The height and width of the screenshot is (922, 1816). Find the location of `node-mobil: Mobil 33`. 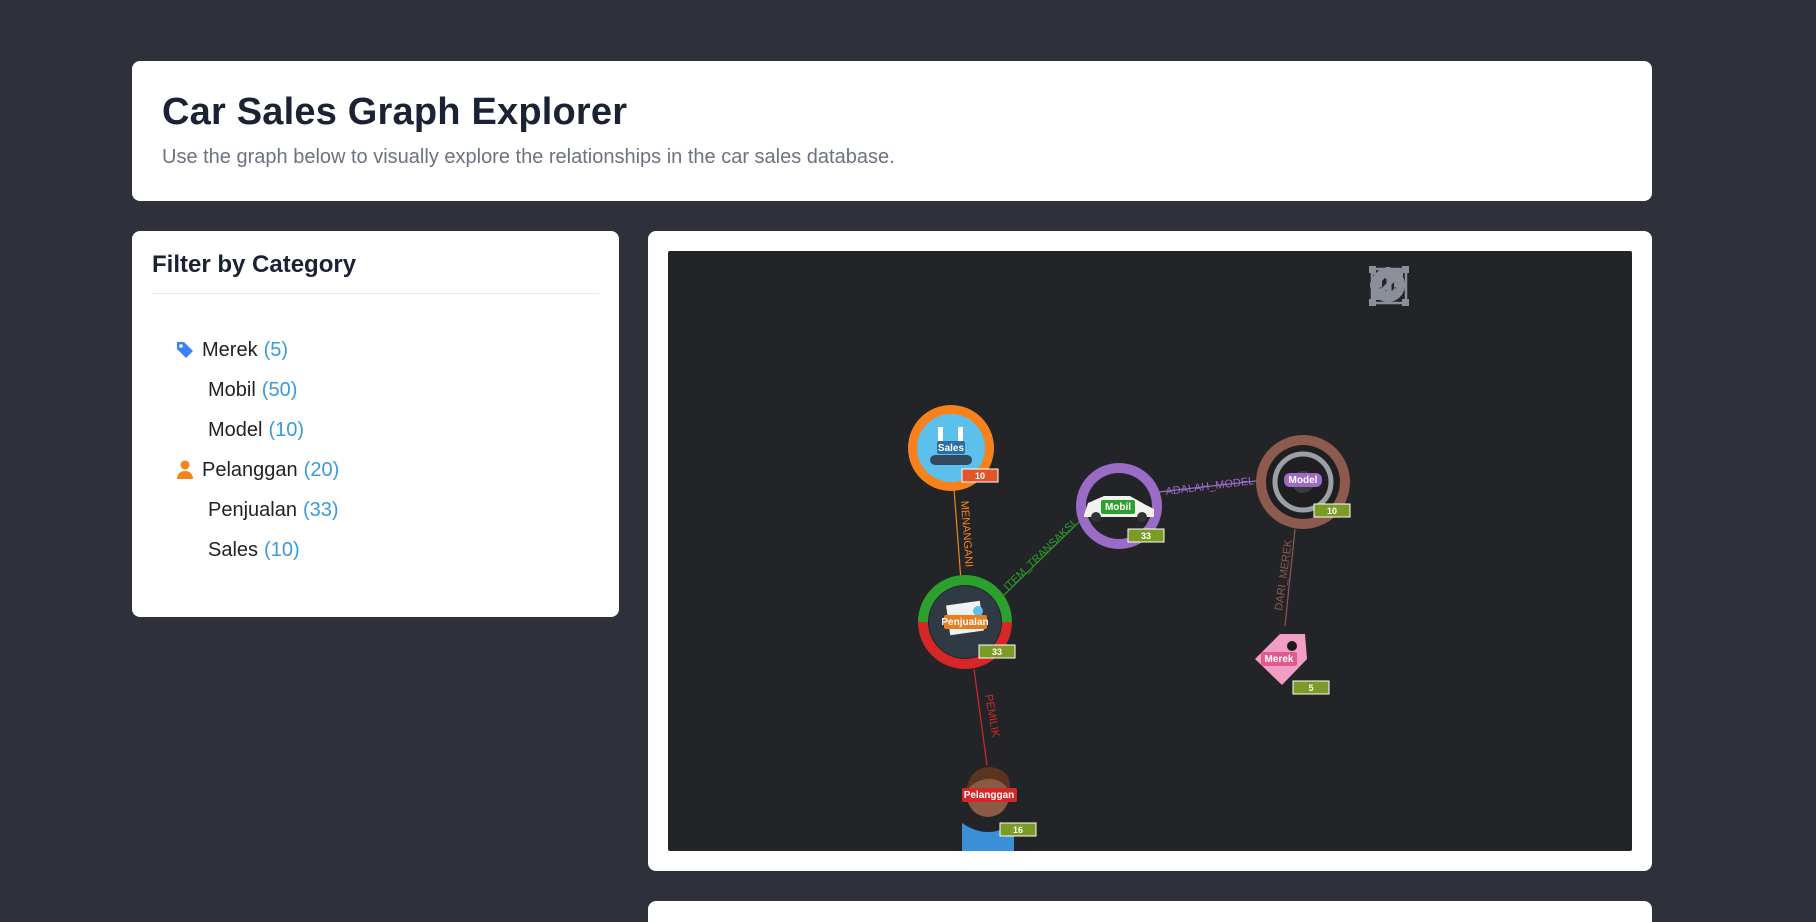

node-mobil: Mobil 33 is located at coordinates (1120, 506).